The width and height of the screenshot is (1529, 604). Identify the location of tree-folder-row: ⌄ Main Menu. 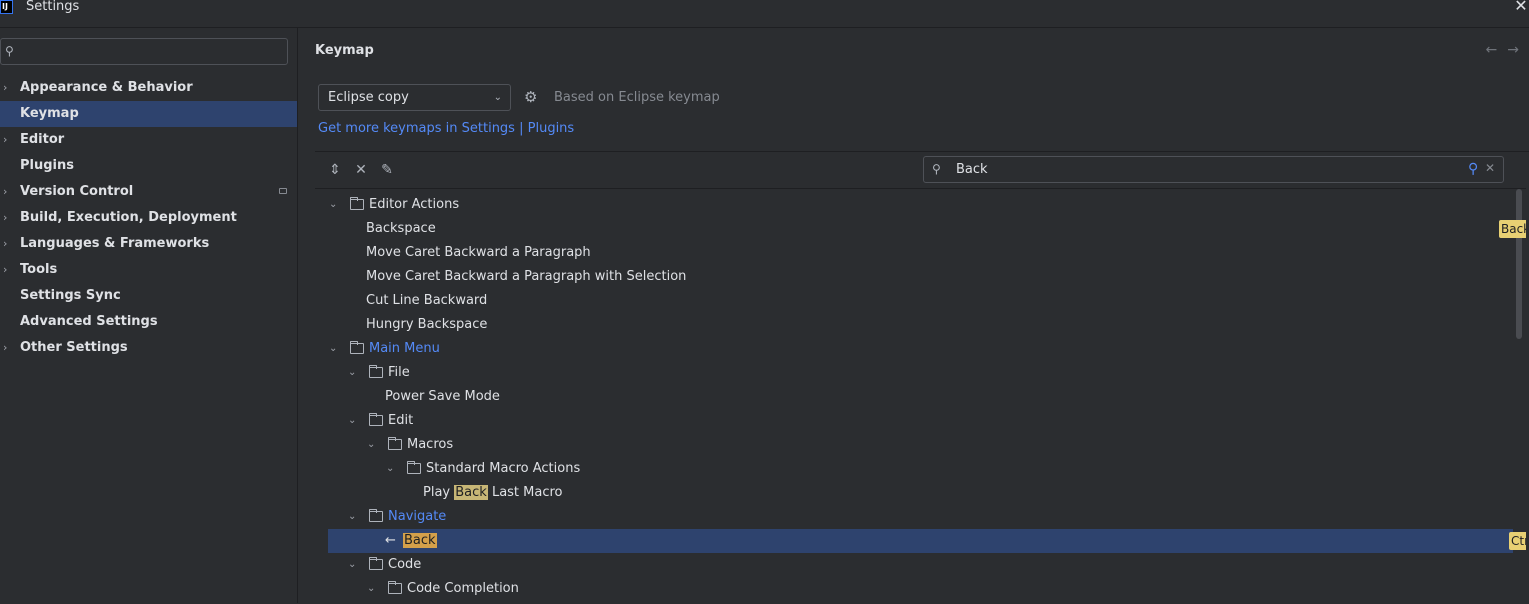
(914, 349).